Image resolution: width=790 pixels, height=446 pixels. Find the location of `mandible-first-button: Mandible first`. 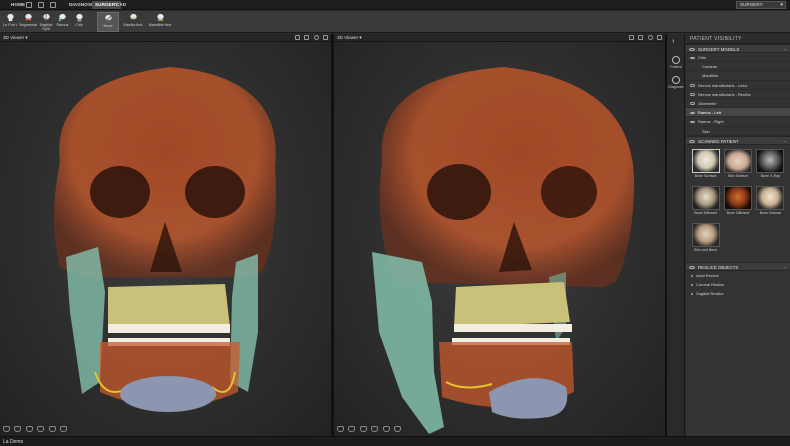

mandible-first-button: Mandible first is located at coordinates (160, 22).